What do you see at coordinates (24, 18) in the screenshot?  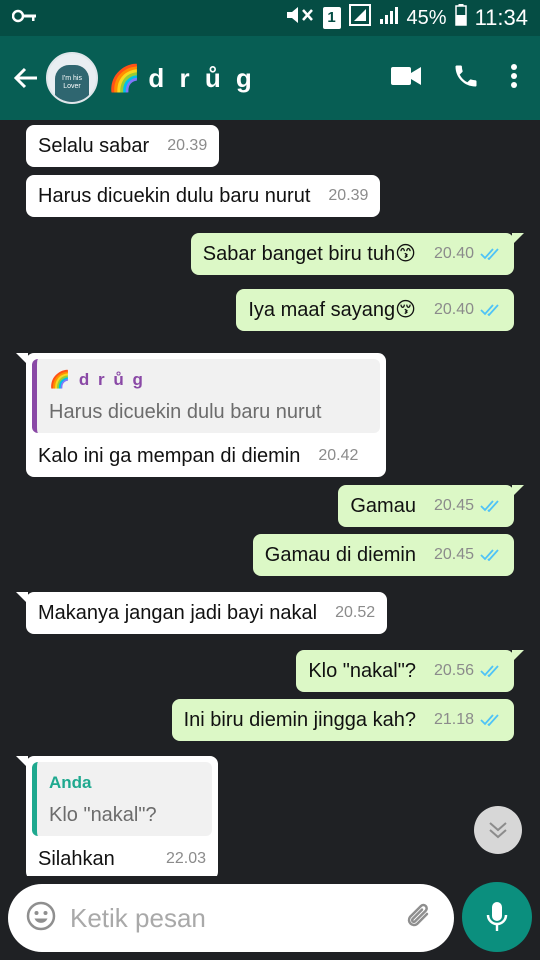 I see `key-icon` at bounding box center [24, 18].